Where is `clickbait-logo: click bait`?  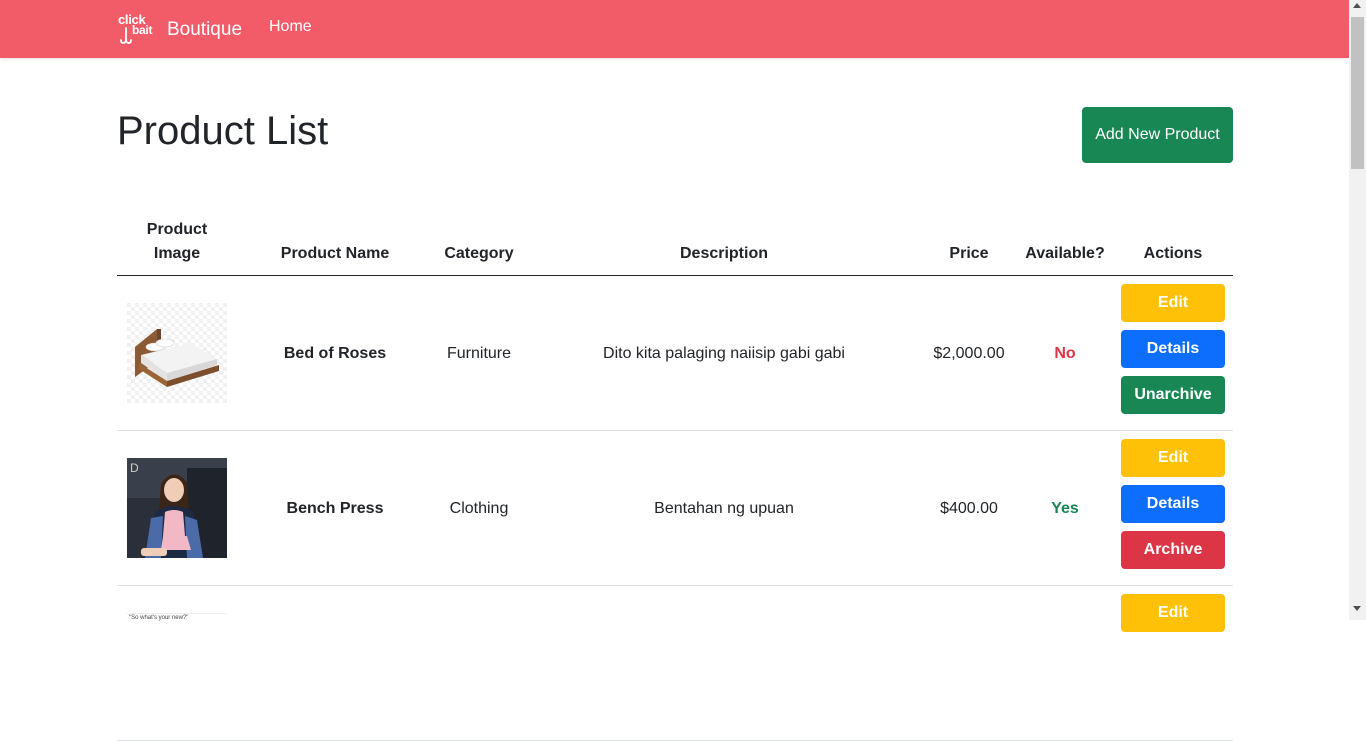 clickbait-logo: click bait is located at coordinates (141, 29).